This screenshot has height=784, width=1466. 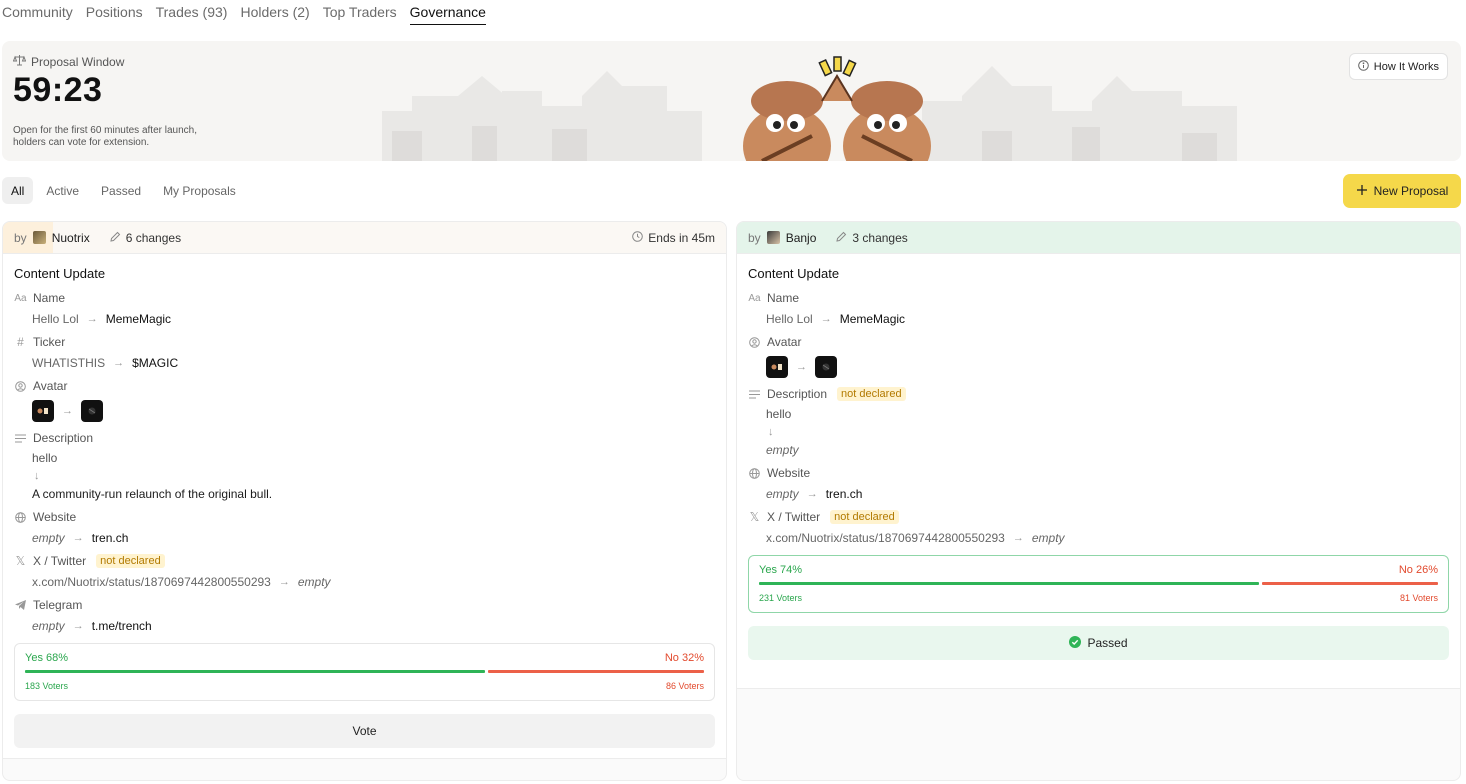 What do you see at coordinates (364, 615) in the screenshot?
I see `field-telegram: Telegram empty → t.me/trench` at bounding box center [364, 615].